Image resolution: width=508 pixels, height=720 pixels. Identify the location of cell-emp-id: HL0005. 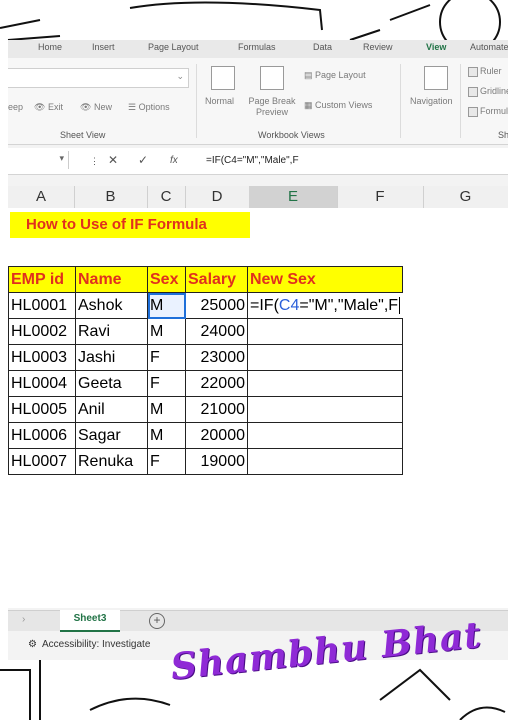
(42, 409).